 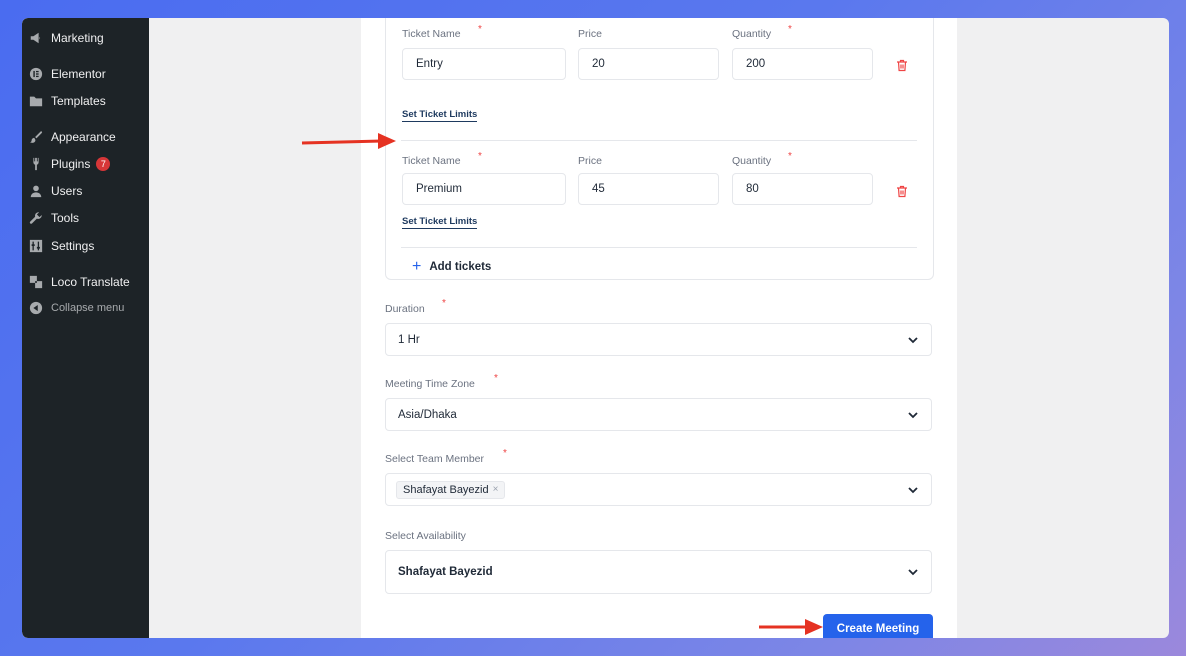 I want to click on sidebar-item-elementor: Elementor, so click(x=85, y=74).